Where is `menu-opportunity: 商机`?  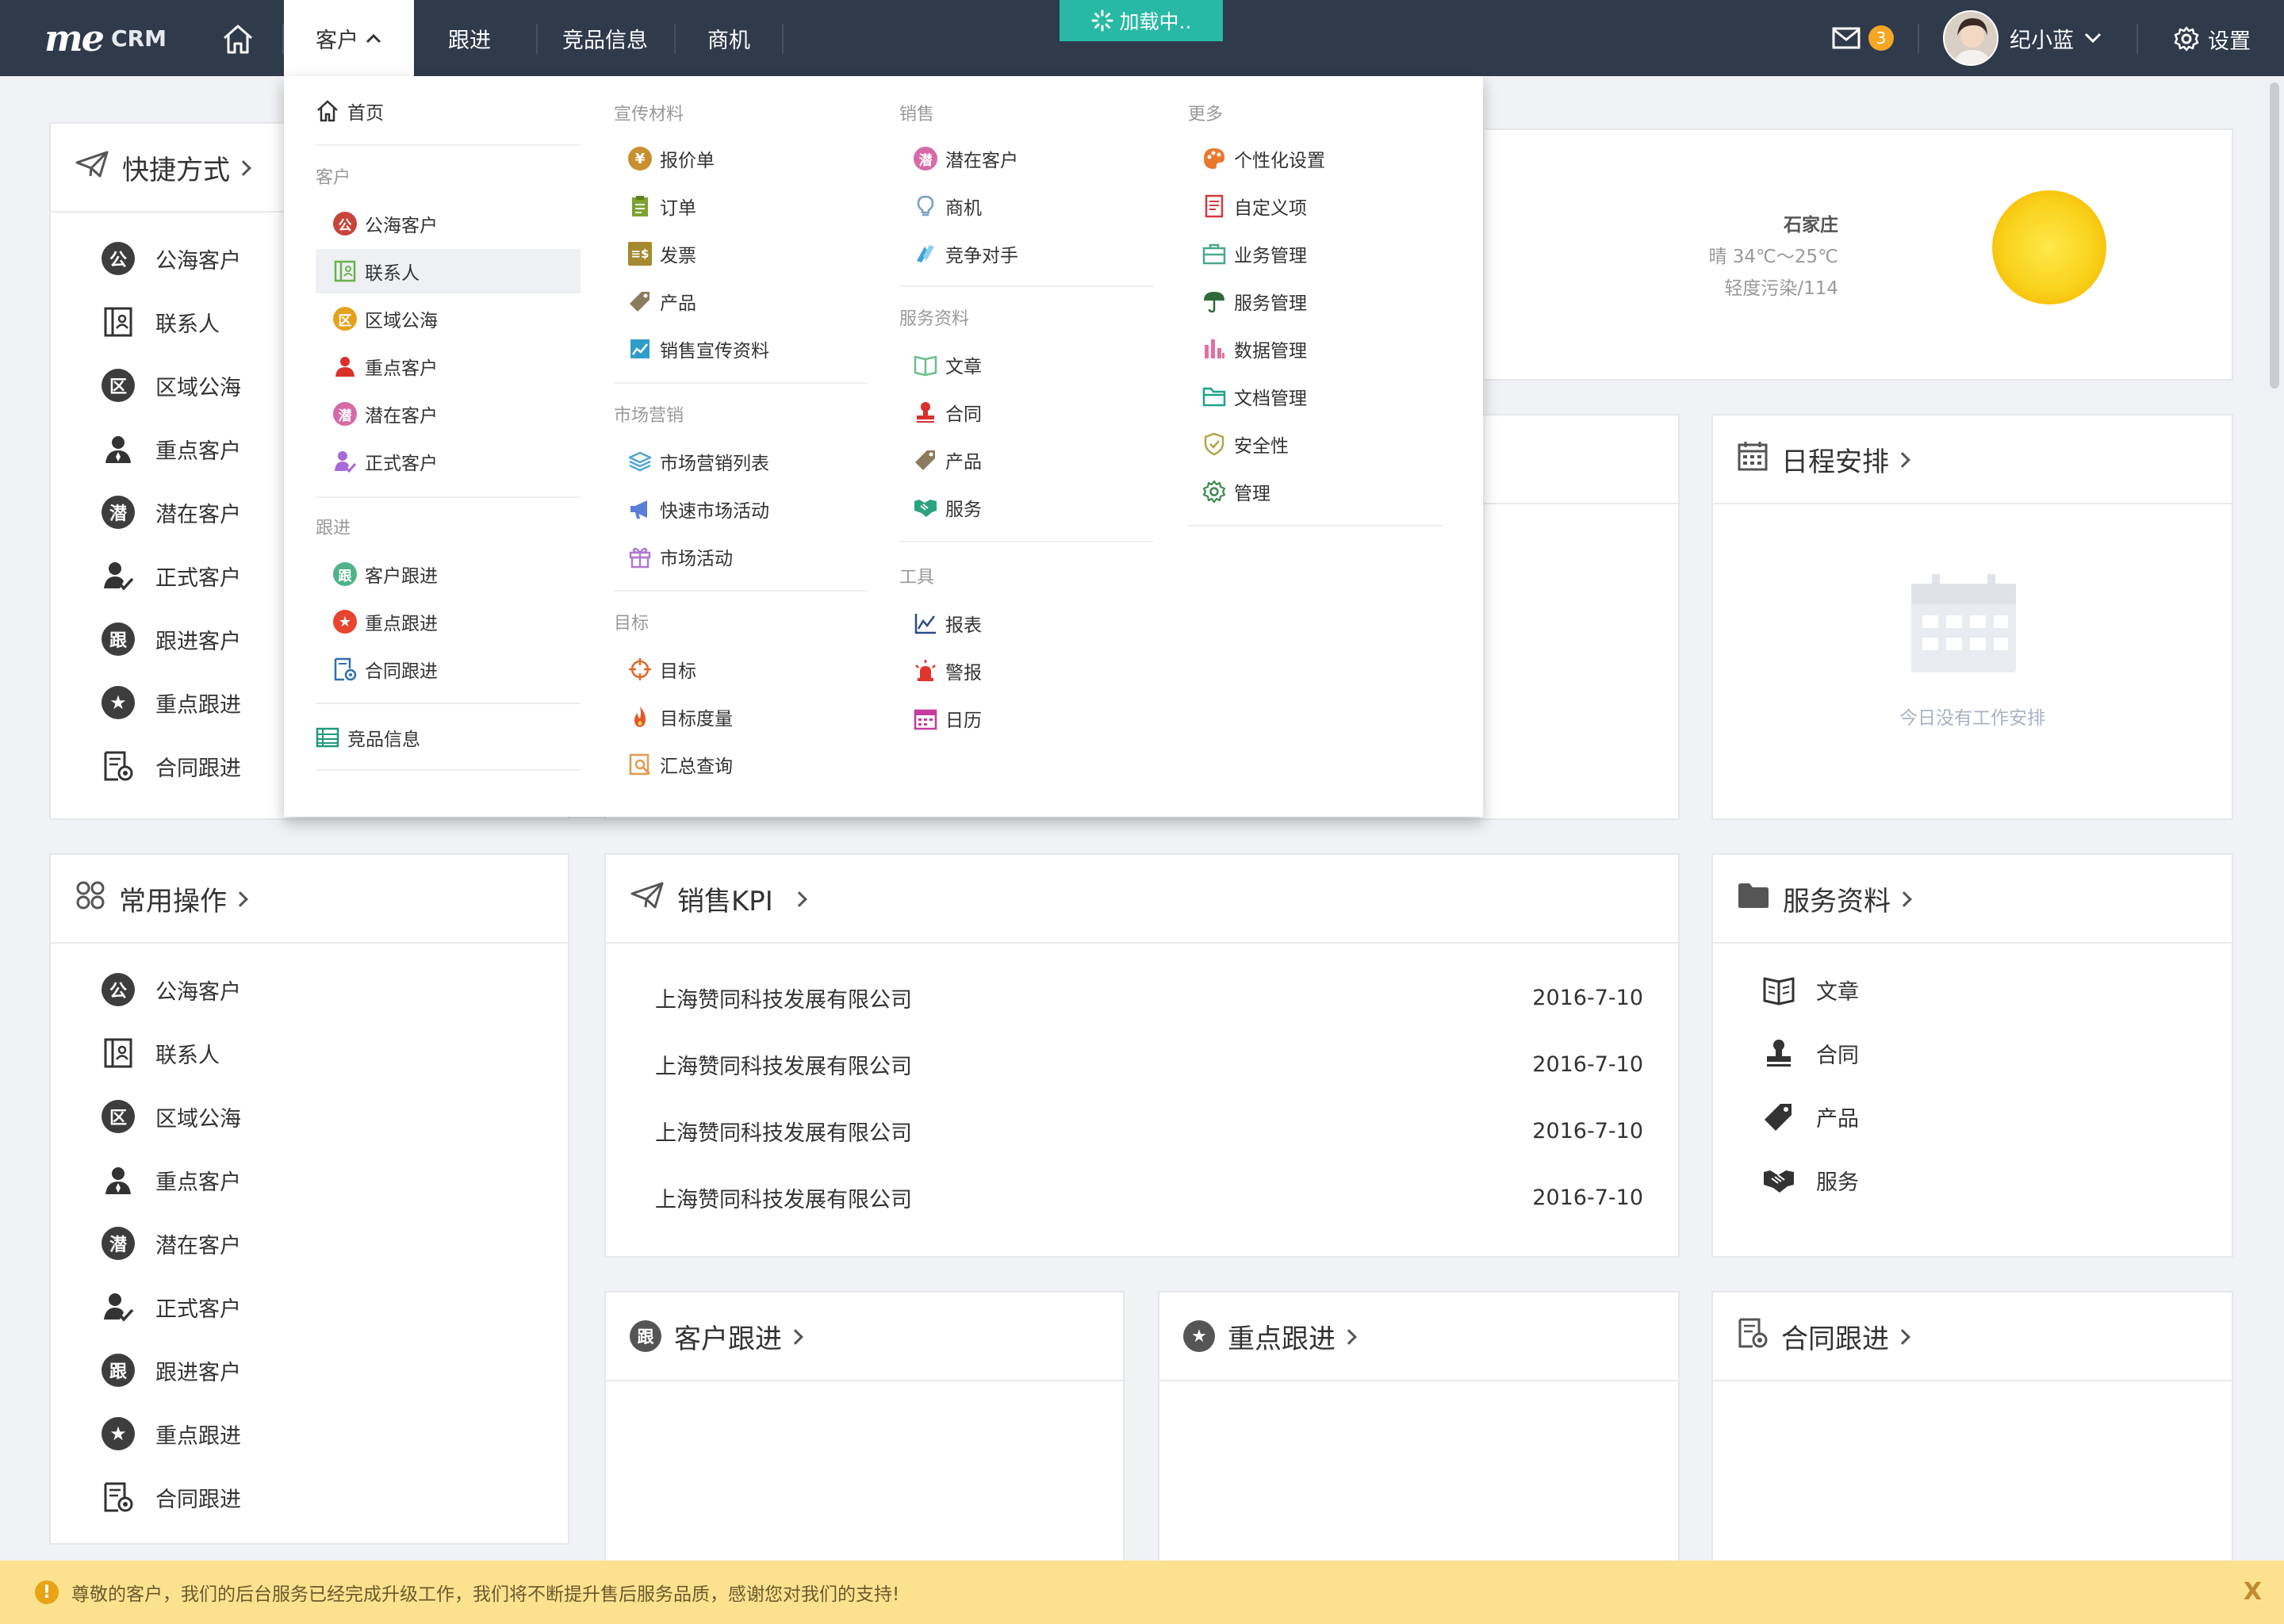
menu-opportunity: 商机 is located at coordinates (948, 206).